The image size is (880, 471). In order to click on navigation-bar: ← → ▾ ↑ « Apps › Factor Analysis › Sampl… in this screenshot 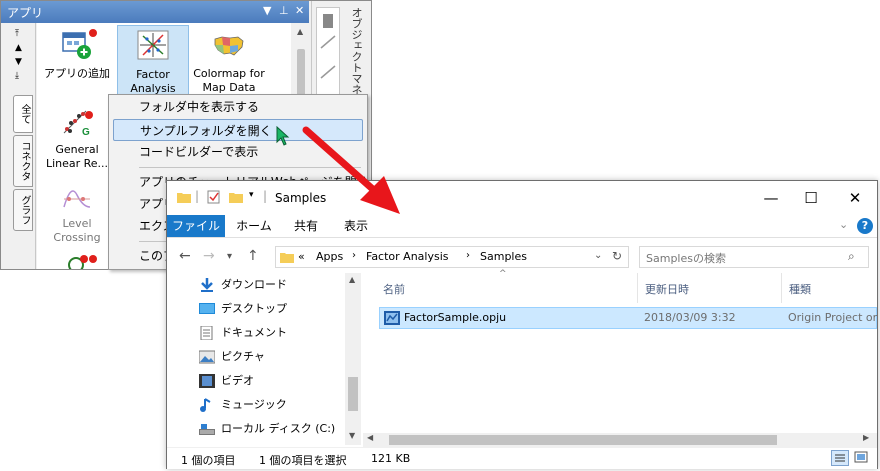, I will do `click(522, 257)`.